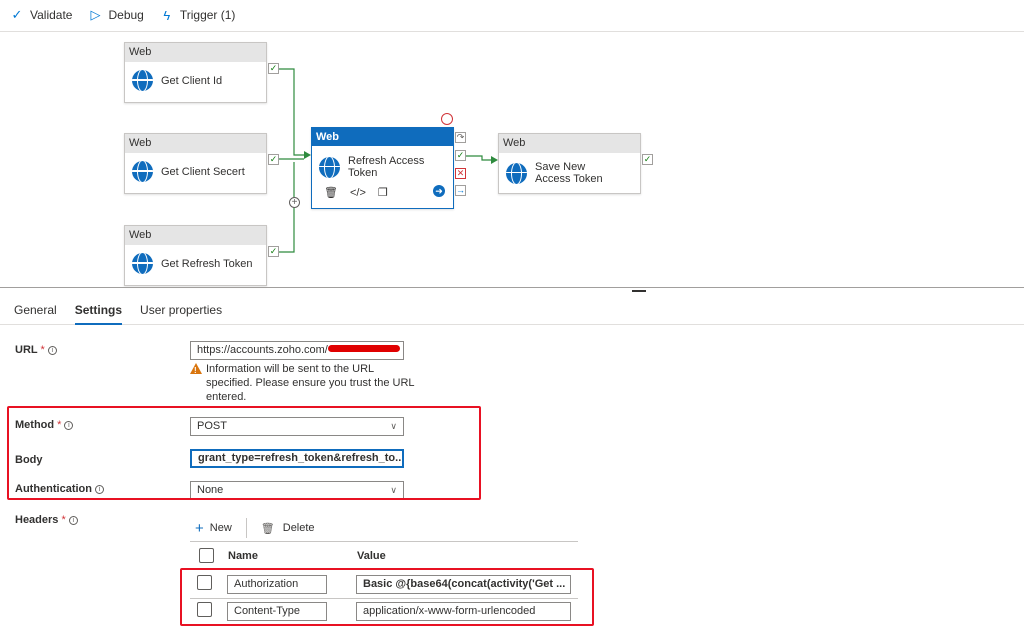 Image resolution: width=1024 pixels, height=636 pixels. I want to click on validate-button: ✓ Validate, so click(41, 15).